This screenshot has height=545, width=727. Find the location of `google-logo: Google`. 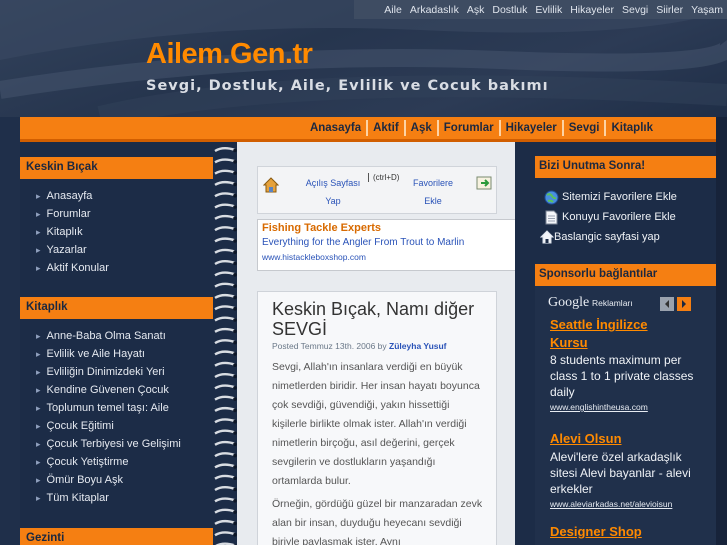

google-logo: Google is located at coordinates (569, 302).